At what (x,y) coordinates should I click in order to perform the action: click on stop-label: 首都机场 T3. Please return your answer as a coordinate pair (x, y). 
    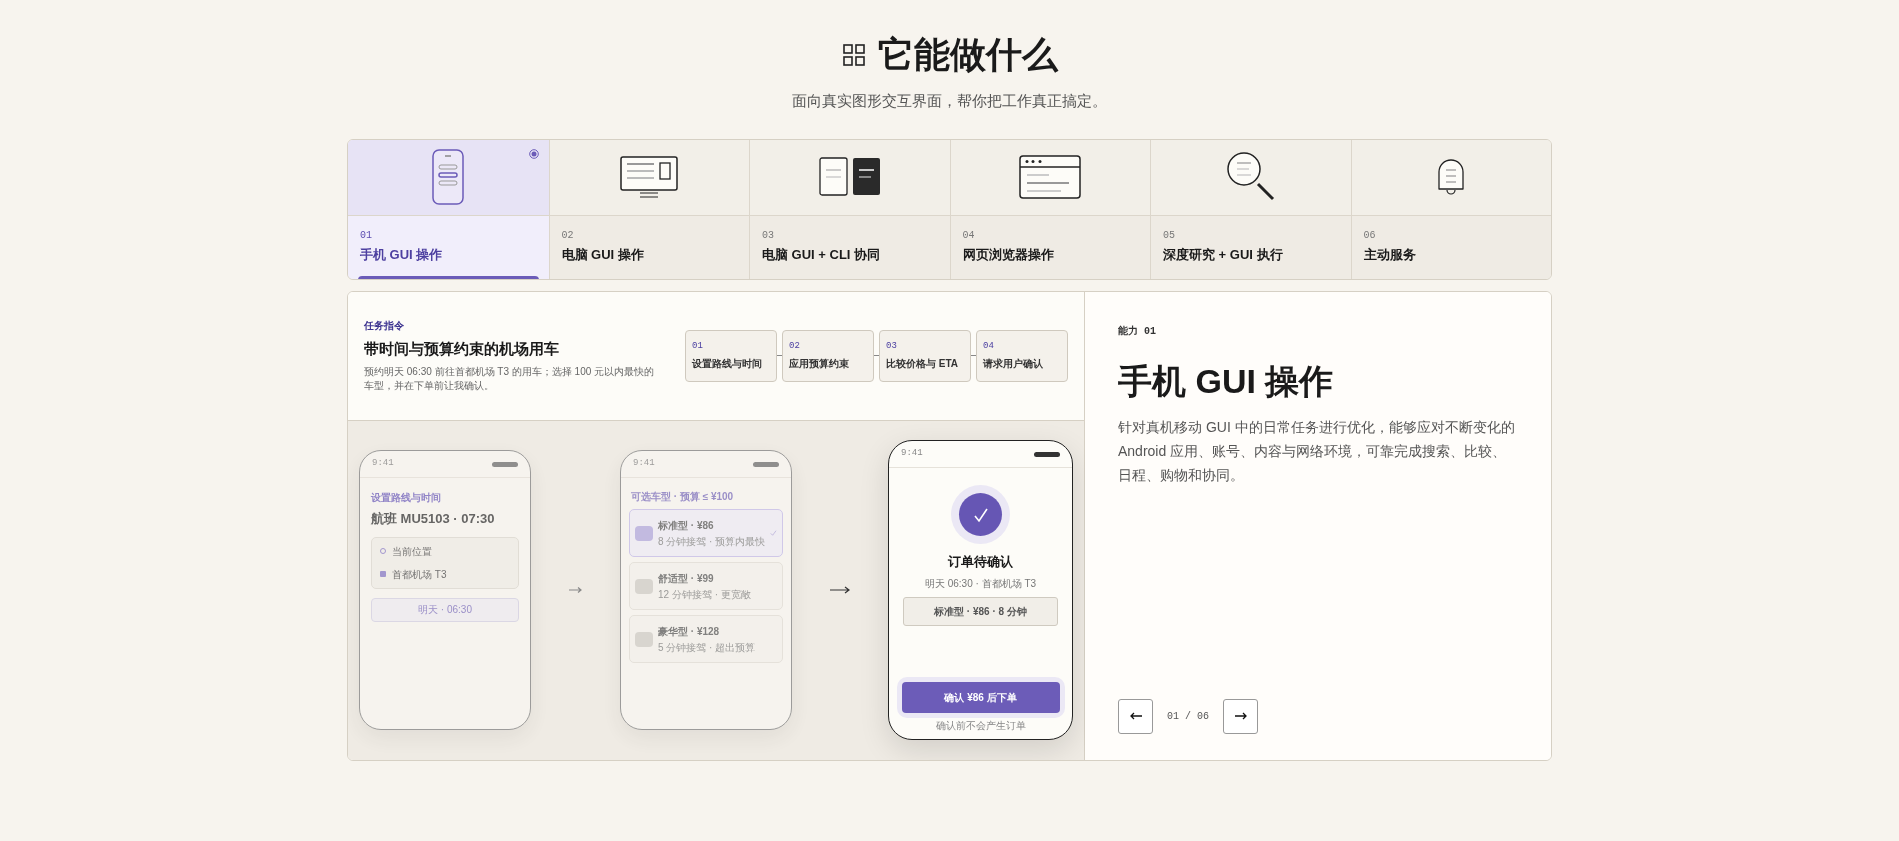
    Looking at the image, I should click on (419, 574).